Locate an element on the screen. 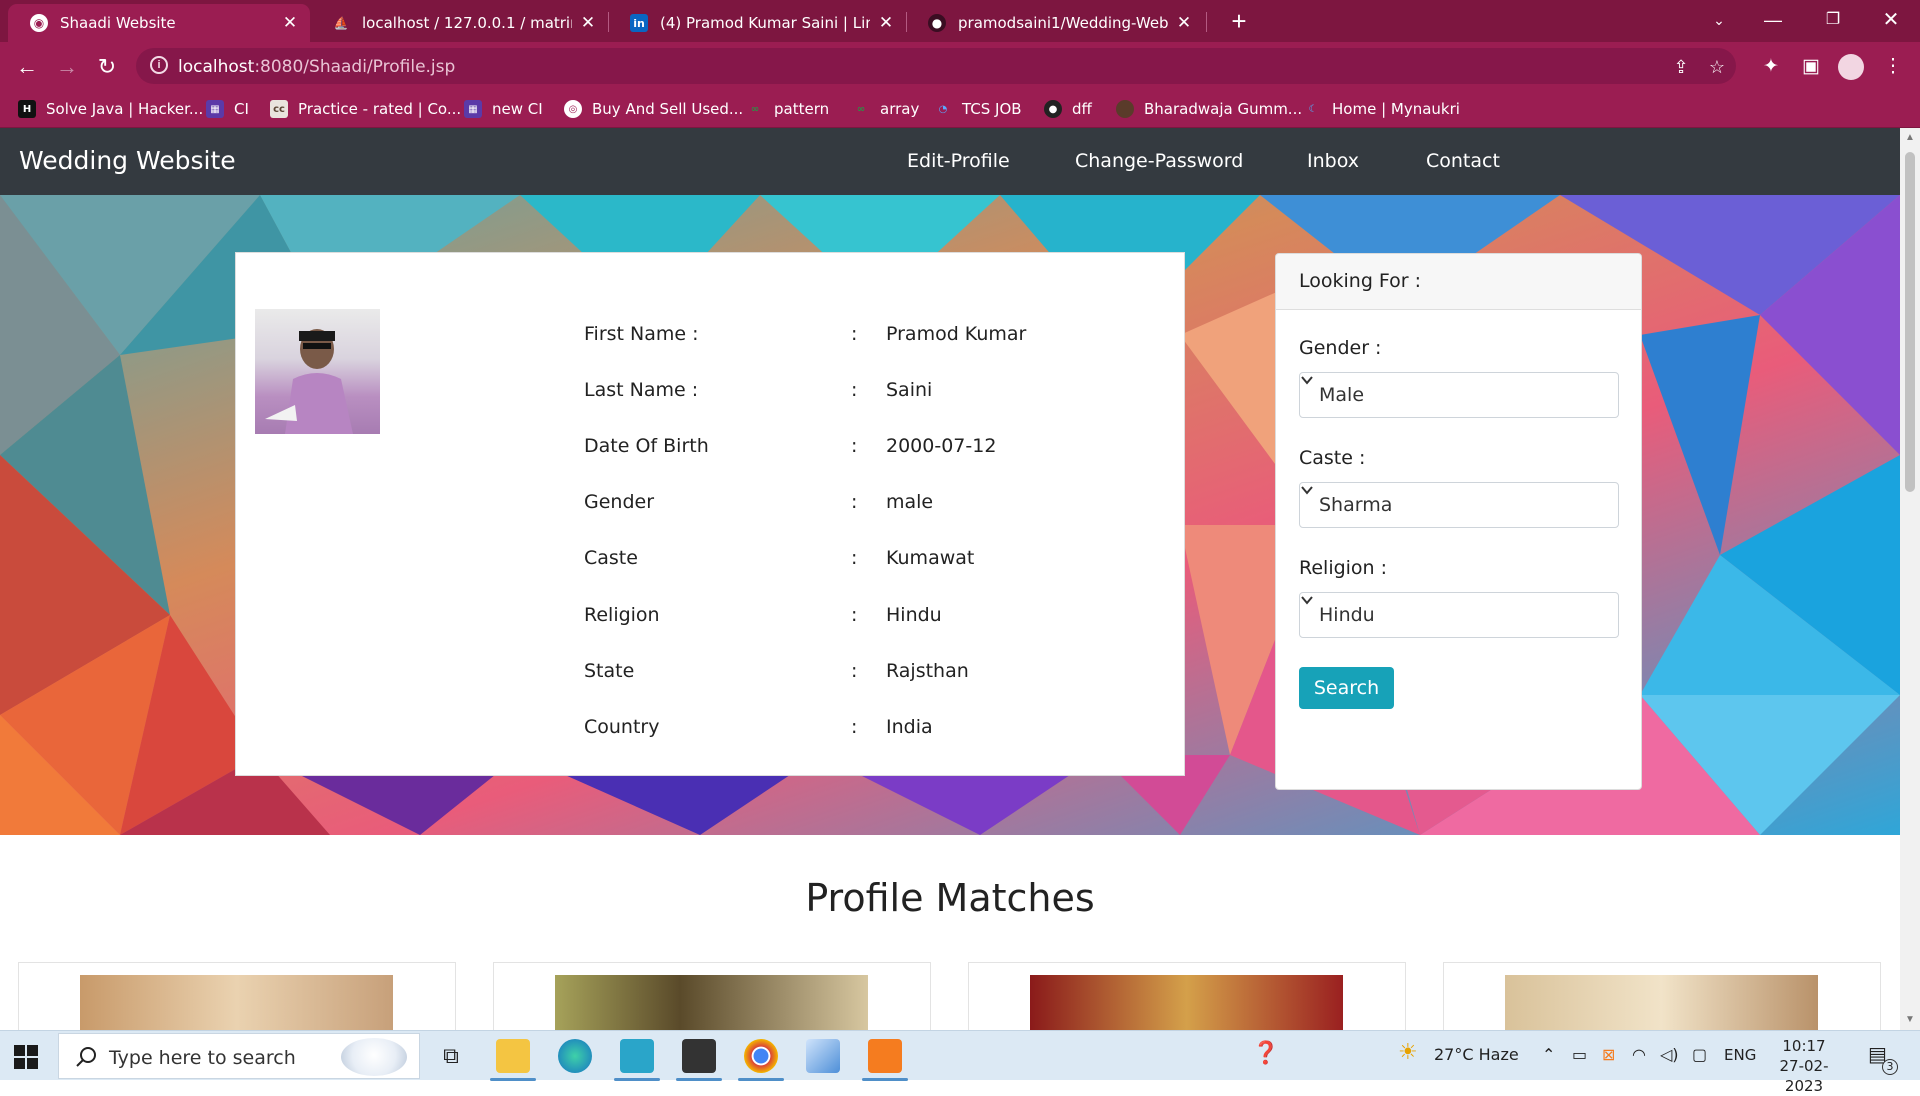 This screenshot has height=1096, width=1920. side-panel-icon: ▣ is located at coordinates (1811, 67).